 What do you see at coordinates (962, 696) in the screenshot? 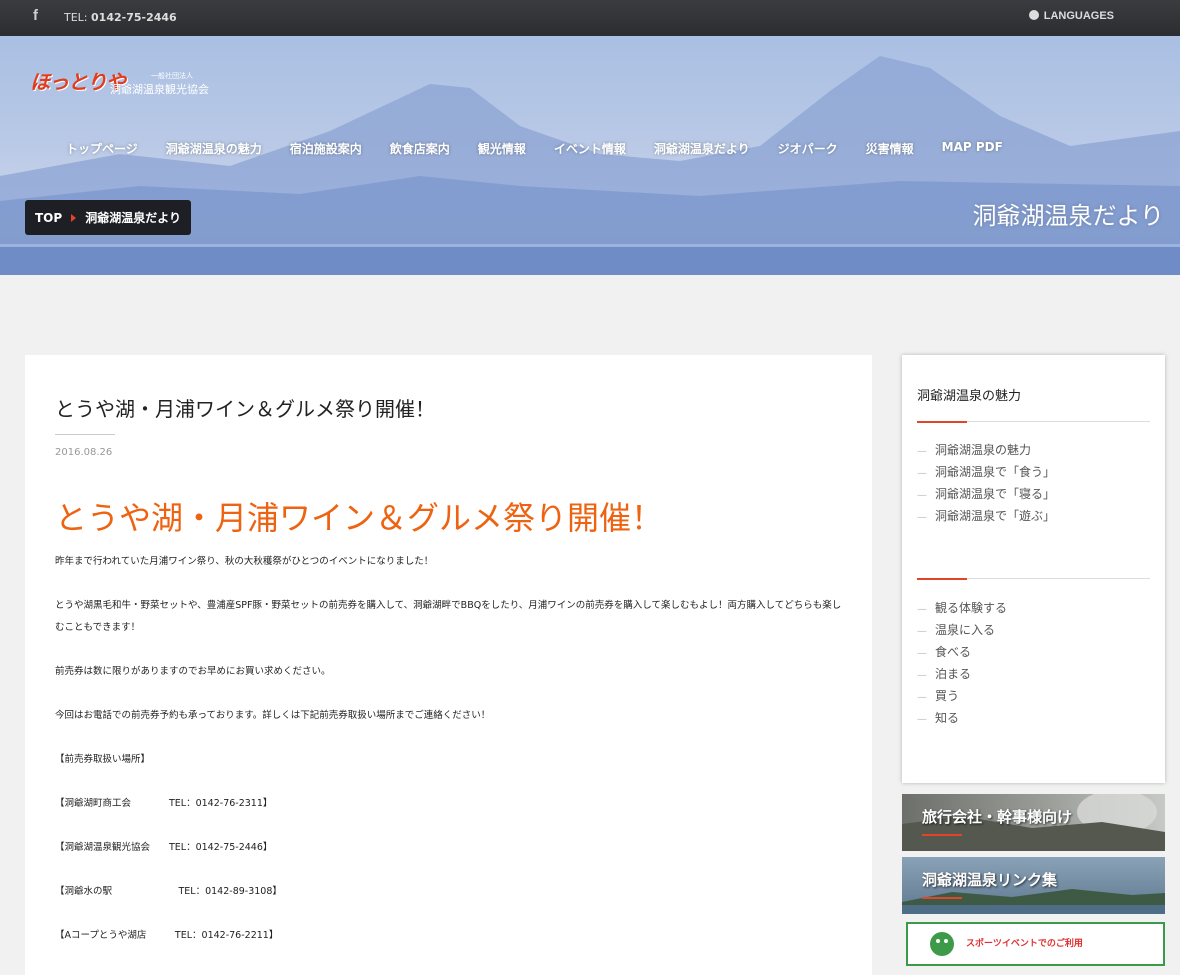
I see `sidebar-item: 買う` at bounding box center [962, 696].